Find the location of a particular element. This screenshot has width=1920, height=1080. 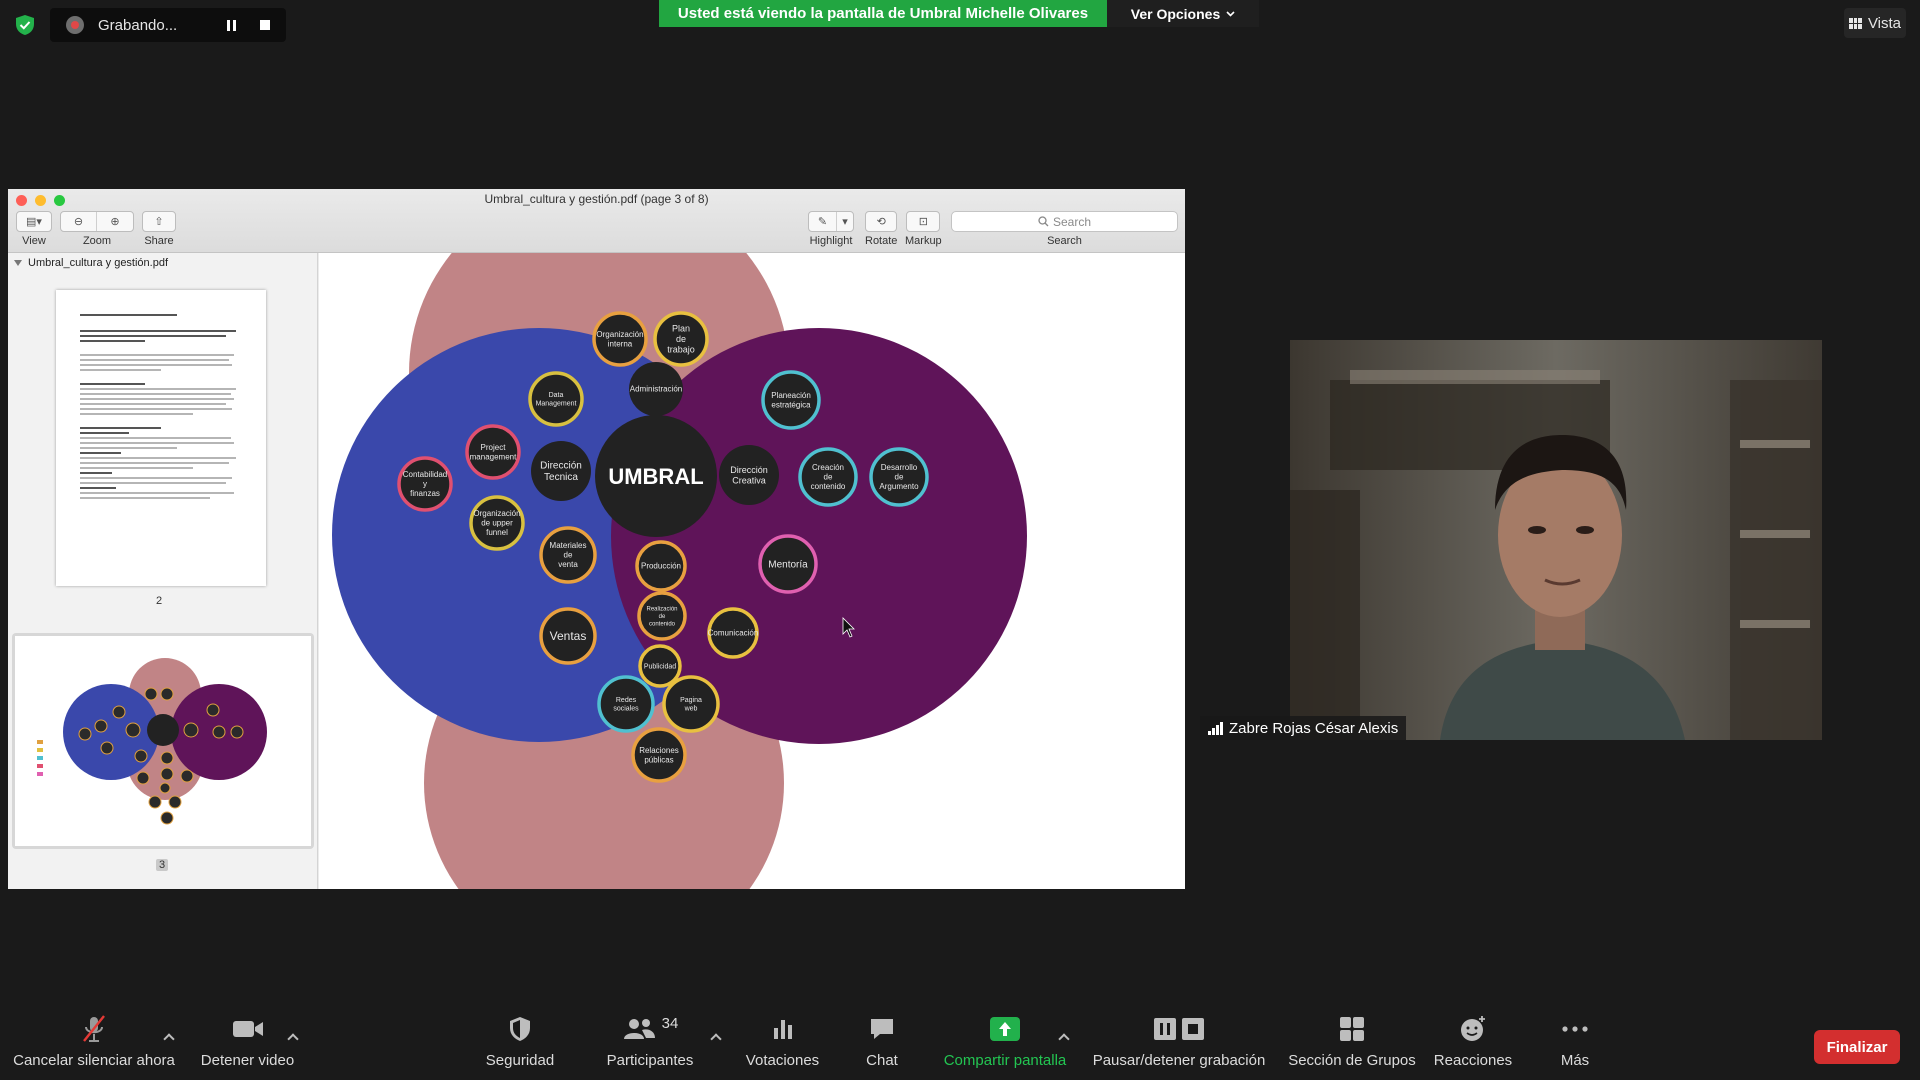

share-screen-button: Compartir pantalla is located at coordinates (1005, 1045).